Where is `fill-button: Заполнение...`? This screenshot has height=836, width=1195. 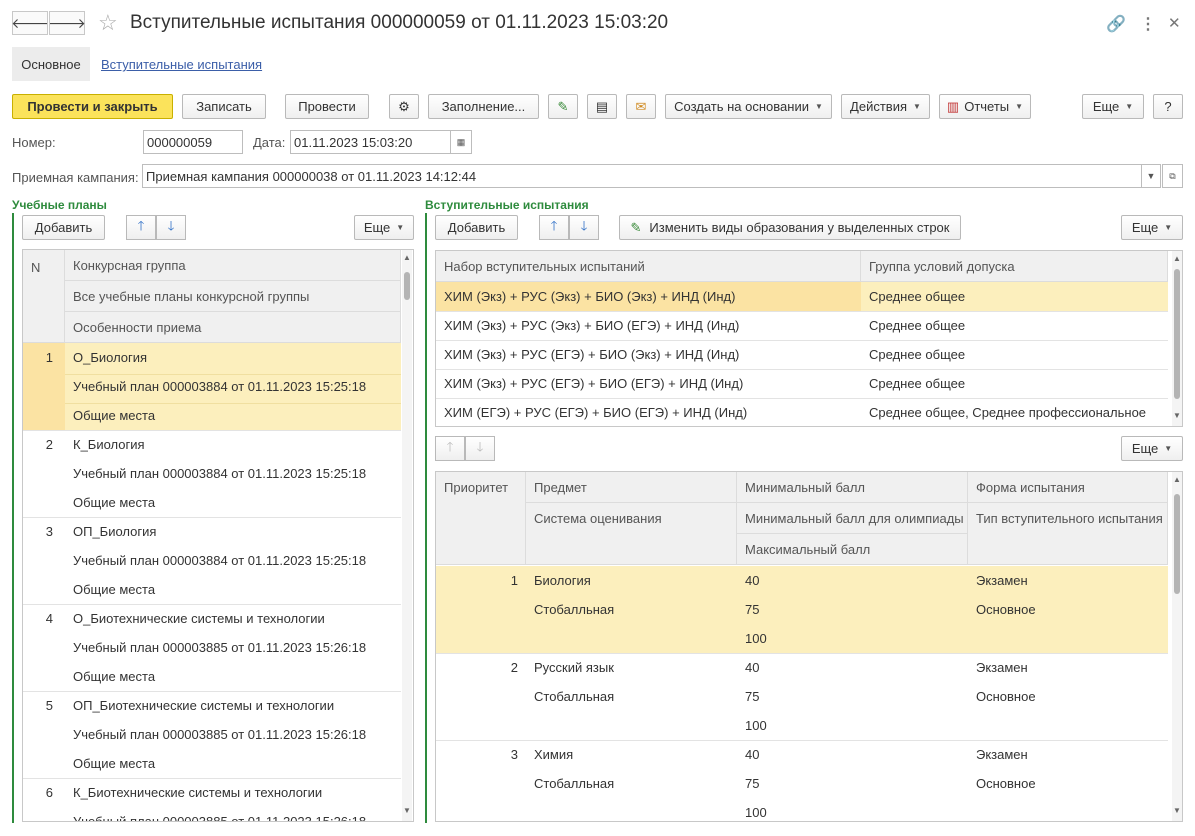 fill-button: Заполнение... is located at coordinates (483, 106).